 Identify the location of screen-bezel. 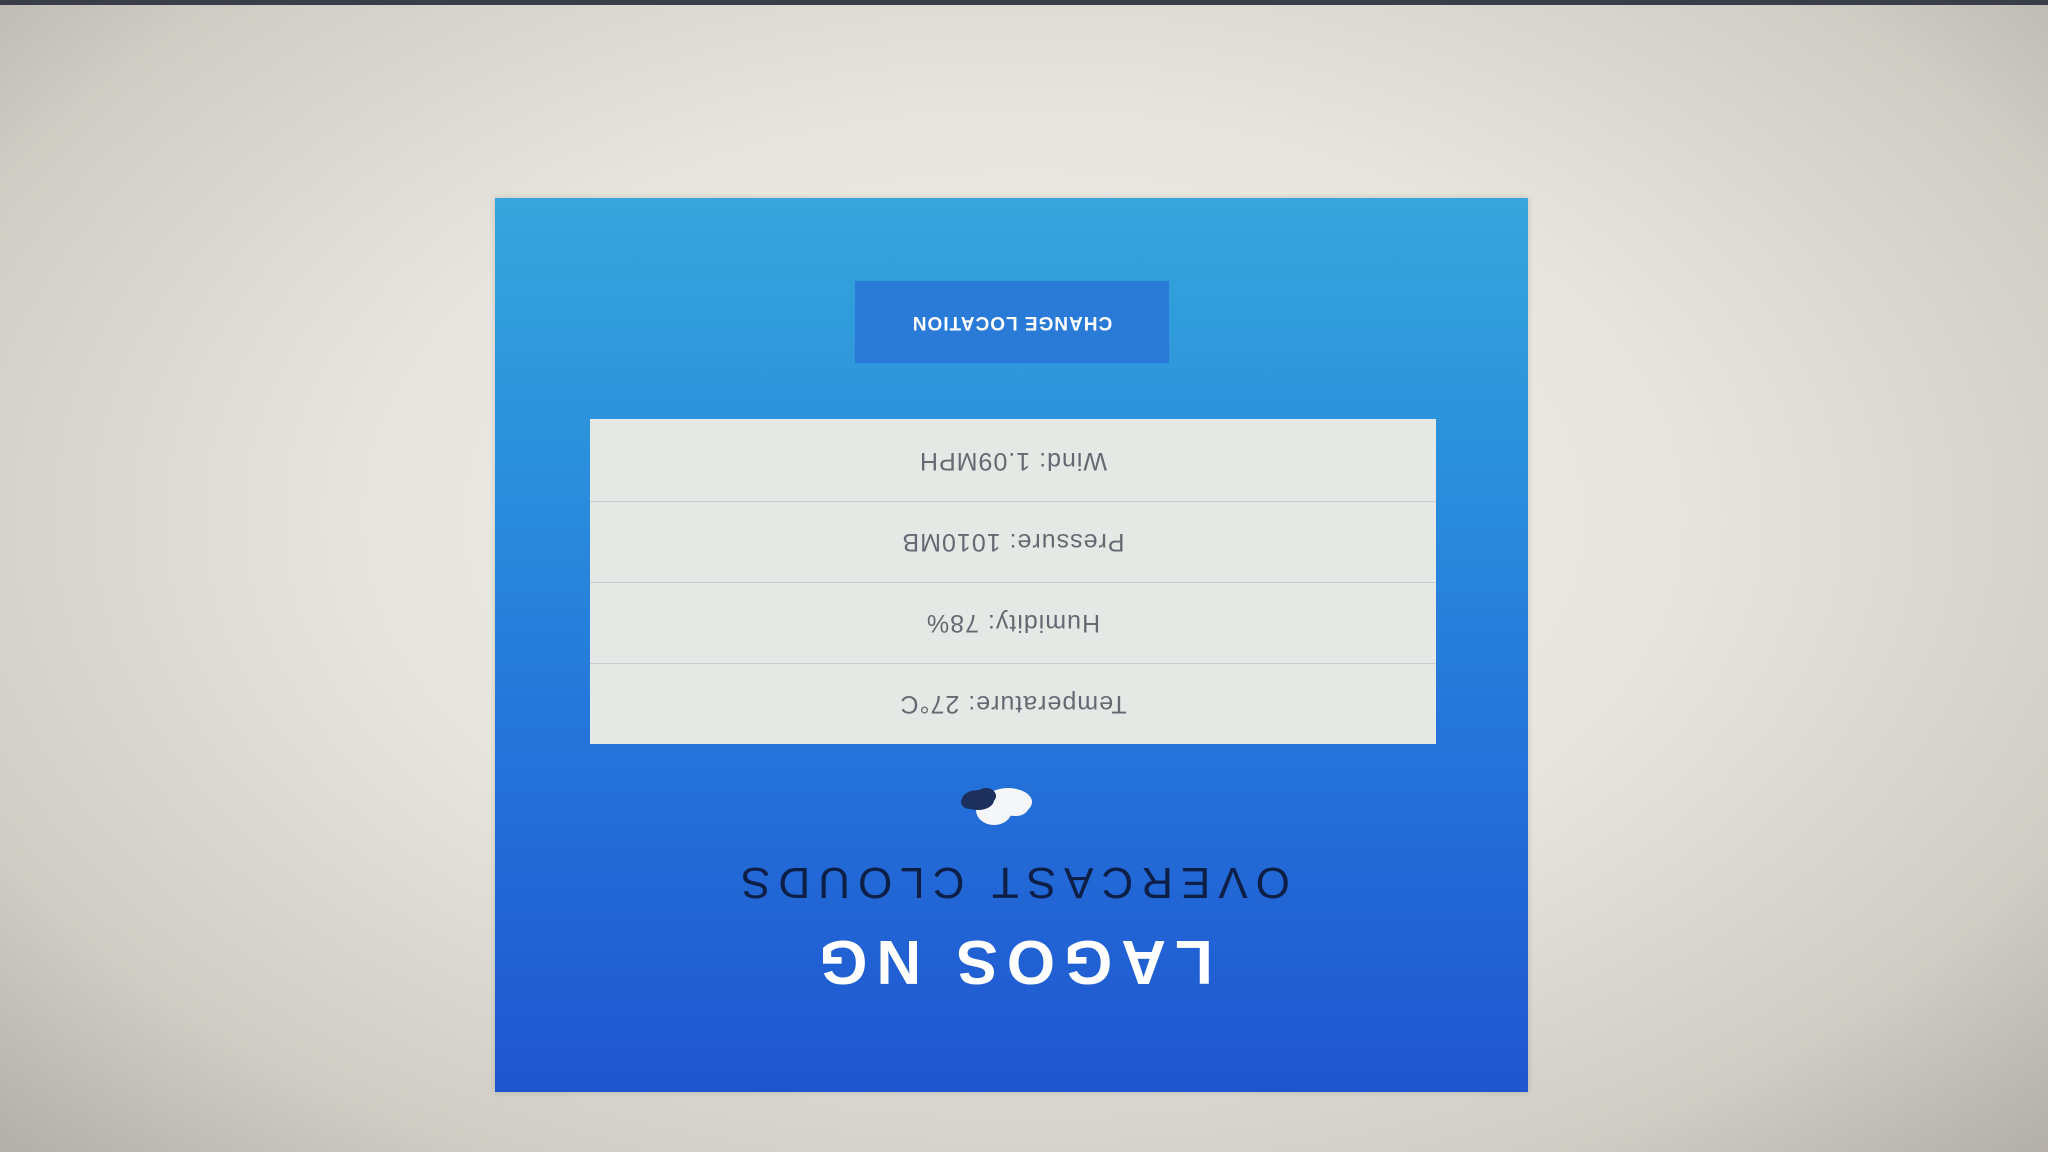
(1024, 2).